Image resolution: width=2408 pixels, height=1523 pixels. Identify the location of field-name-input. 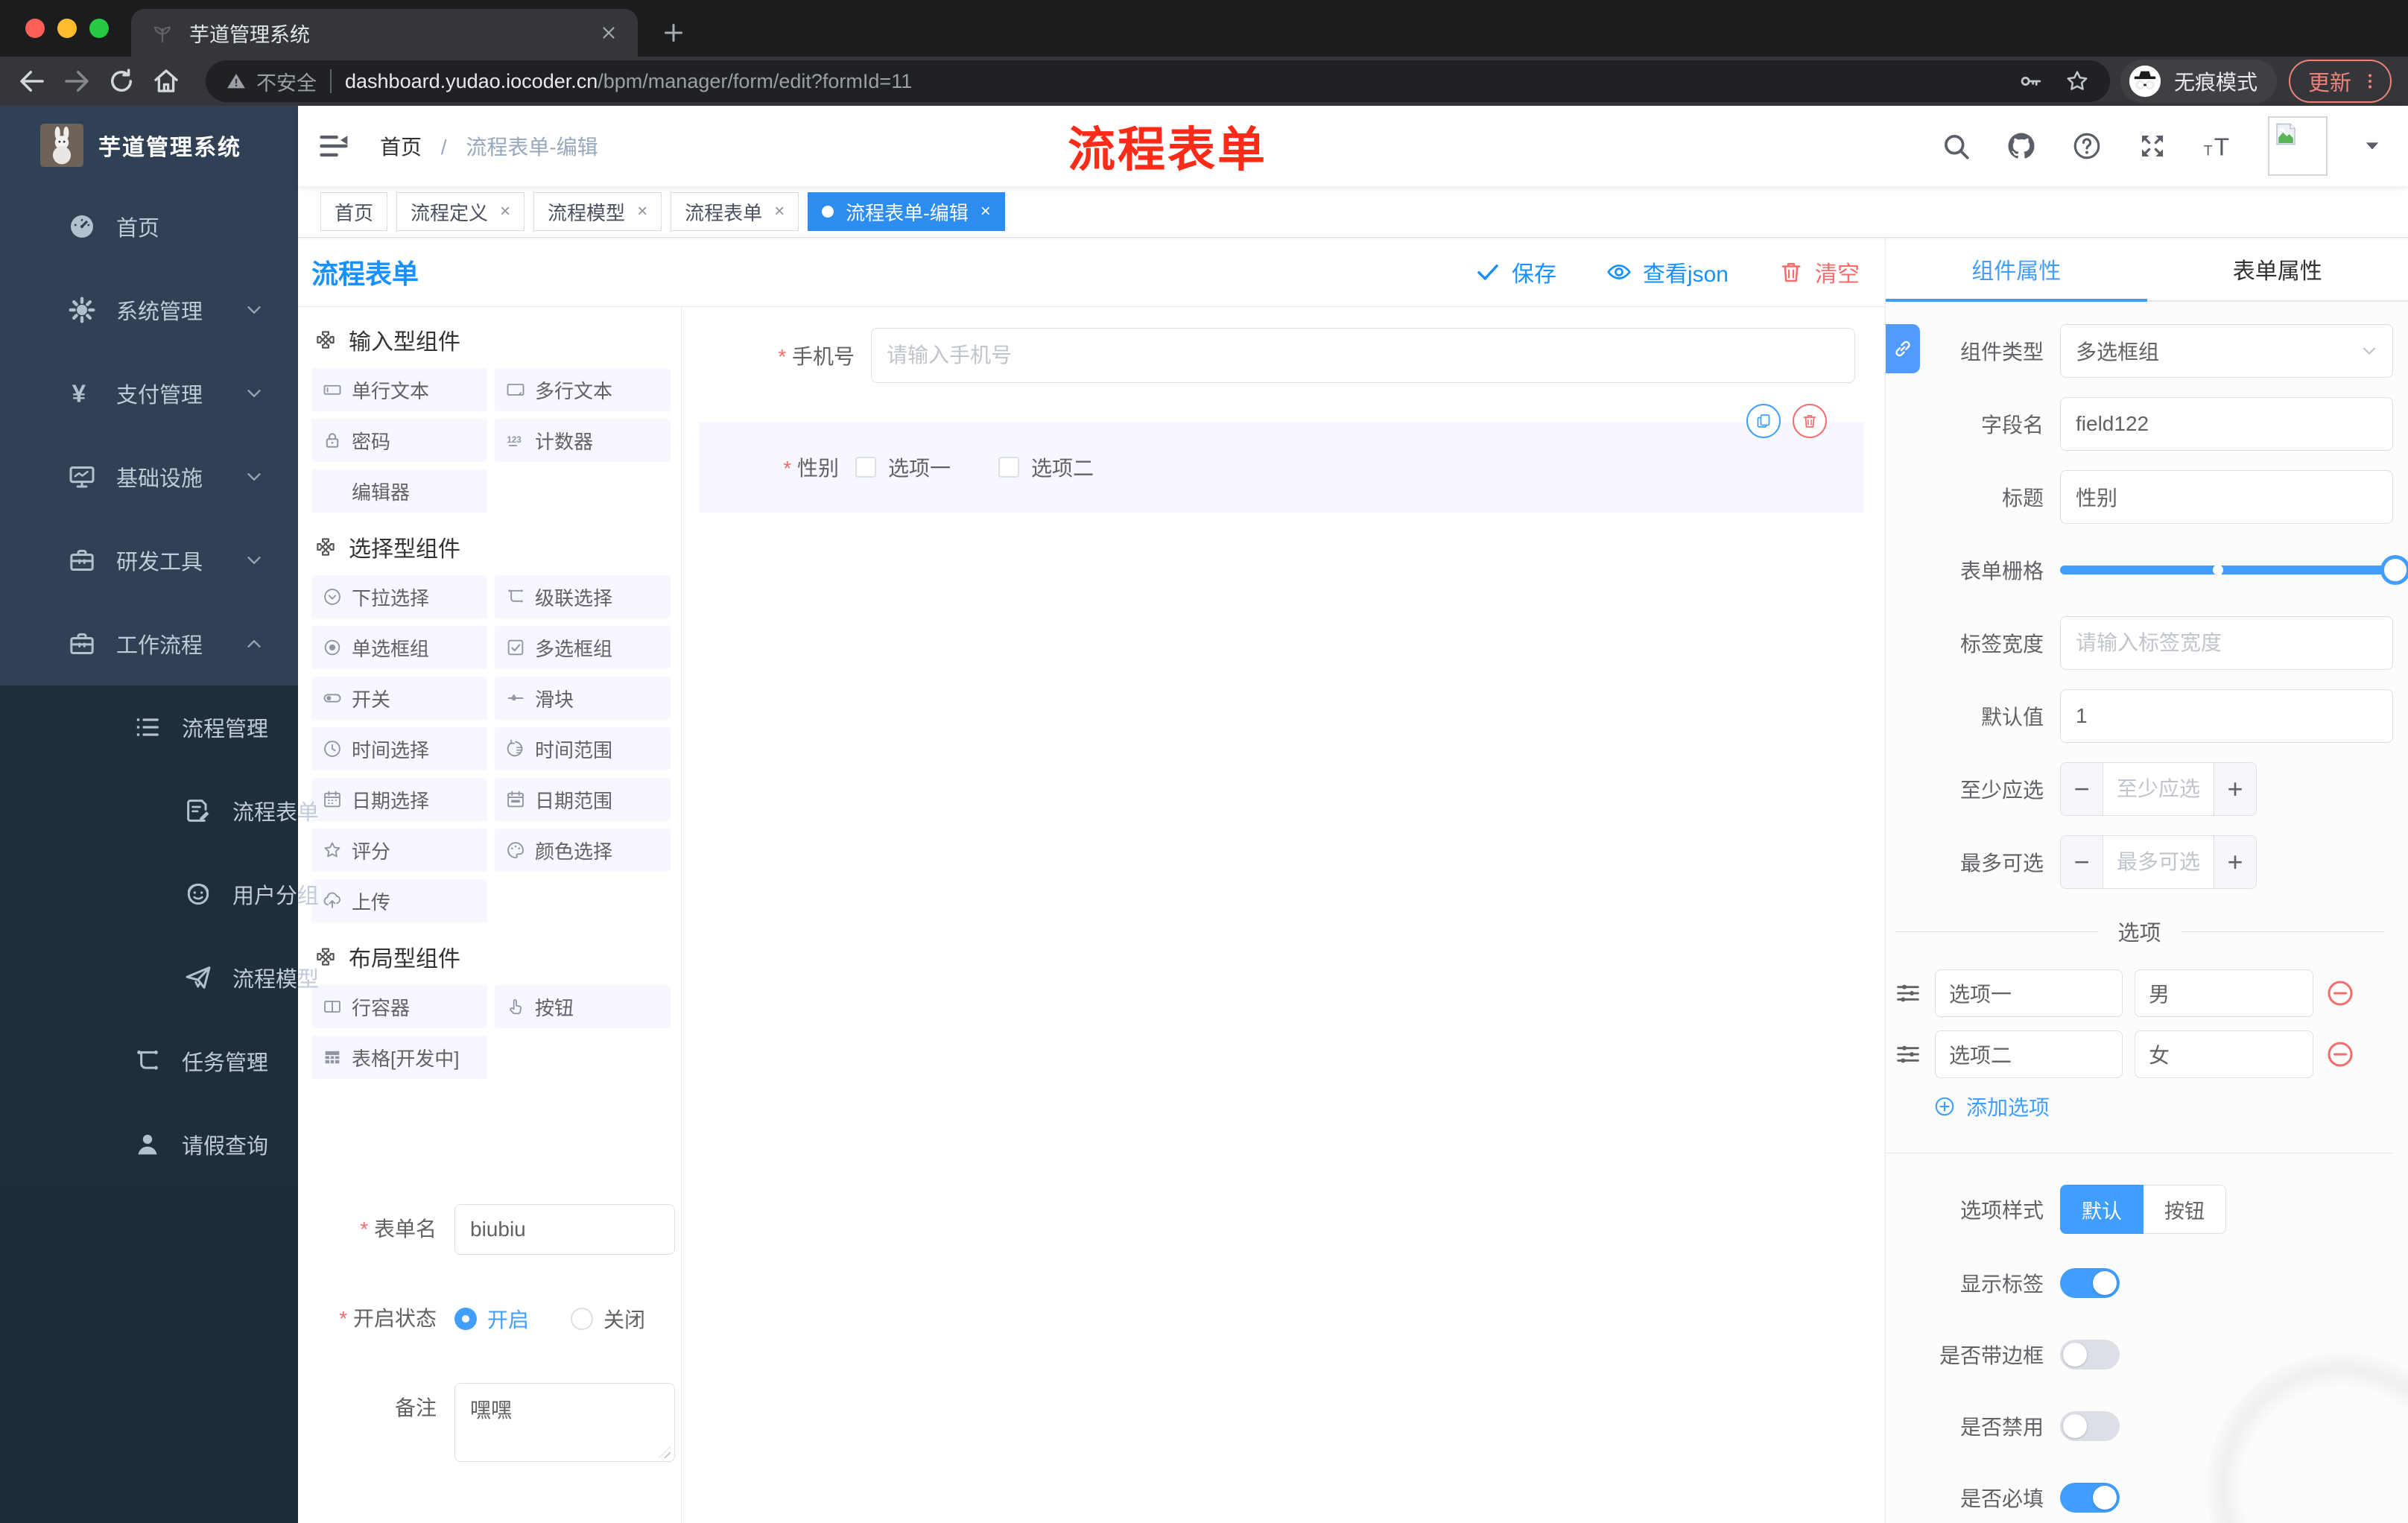
(2226, 424).